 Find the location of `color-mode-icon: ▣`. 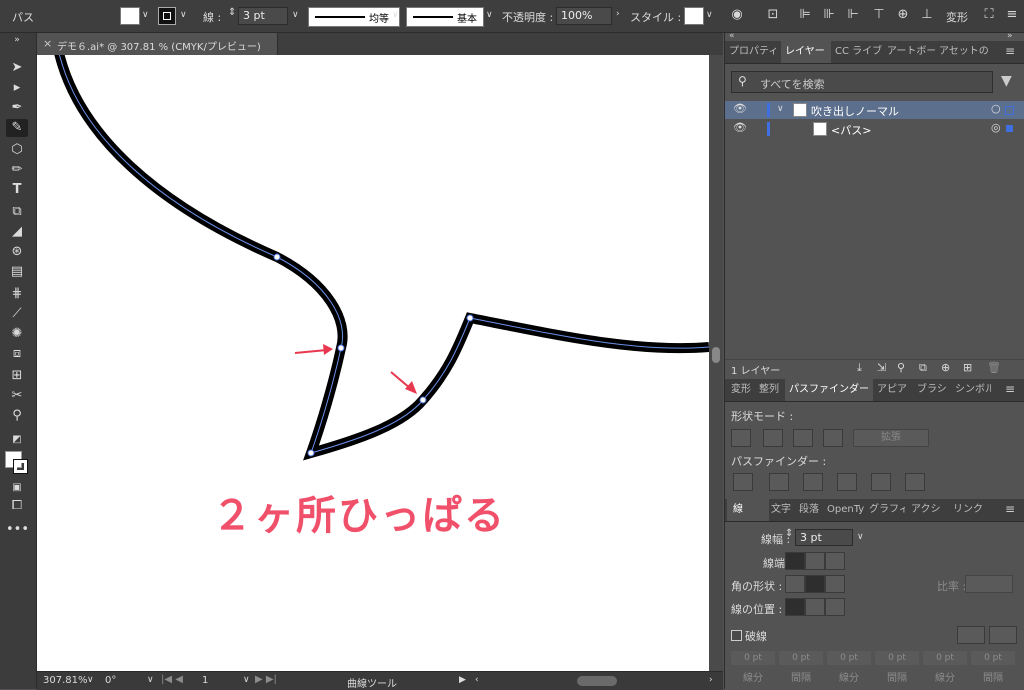

color-mode-icon: ▣ is located at coordinates (17, 488).